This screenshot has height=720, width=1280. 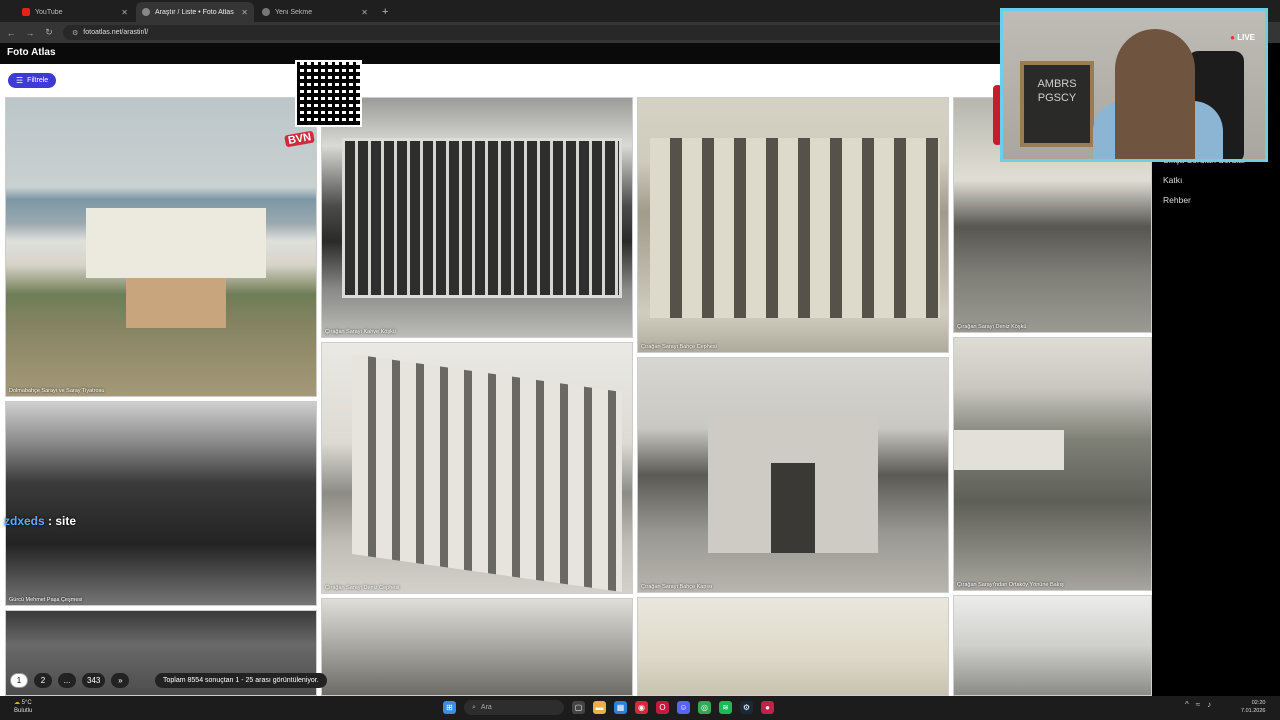 I want to click on folder-icon: ▬, so click(x=599, y=707).